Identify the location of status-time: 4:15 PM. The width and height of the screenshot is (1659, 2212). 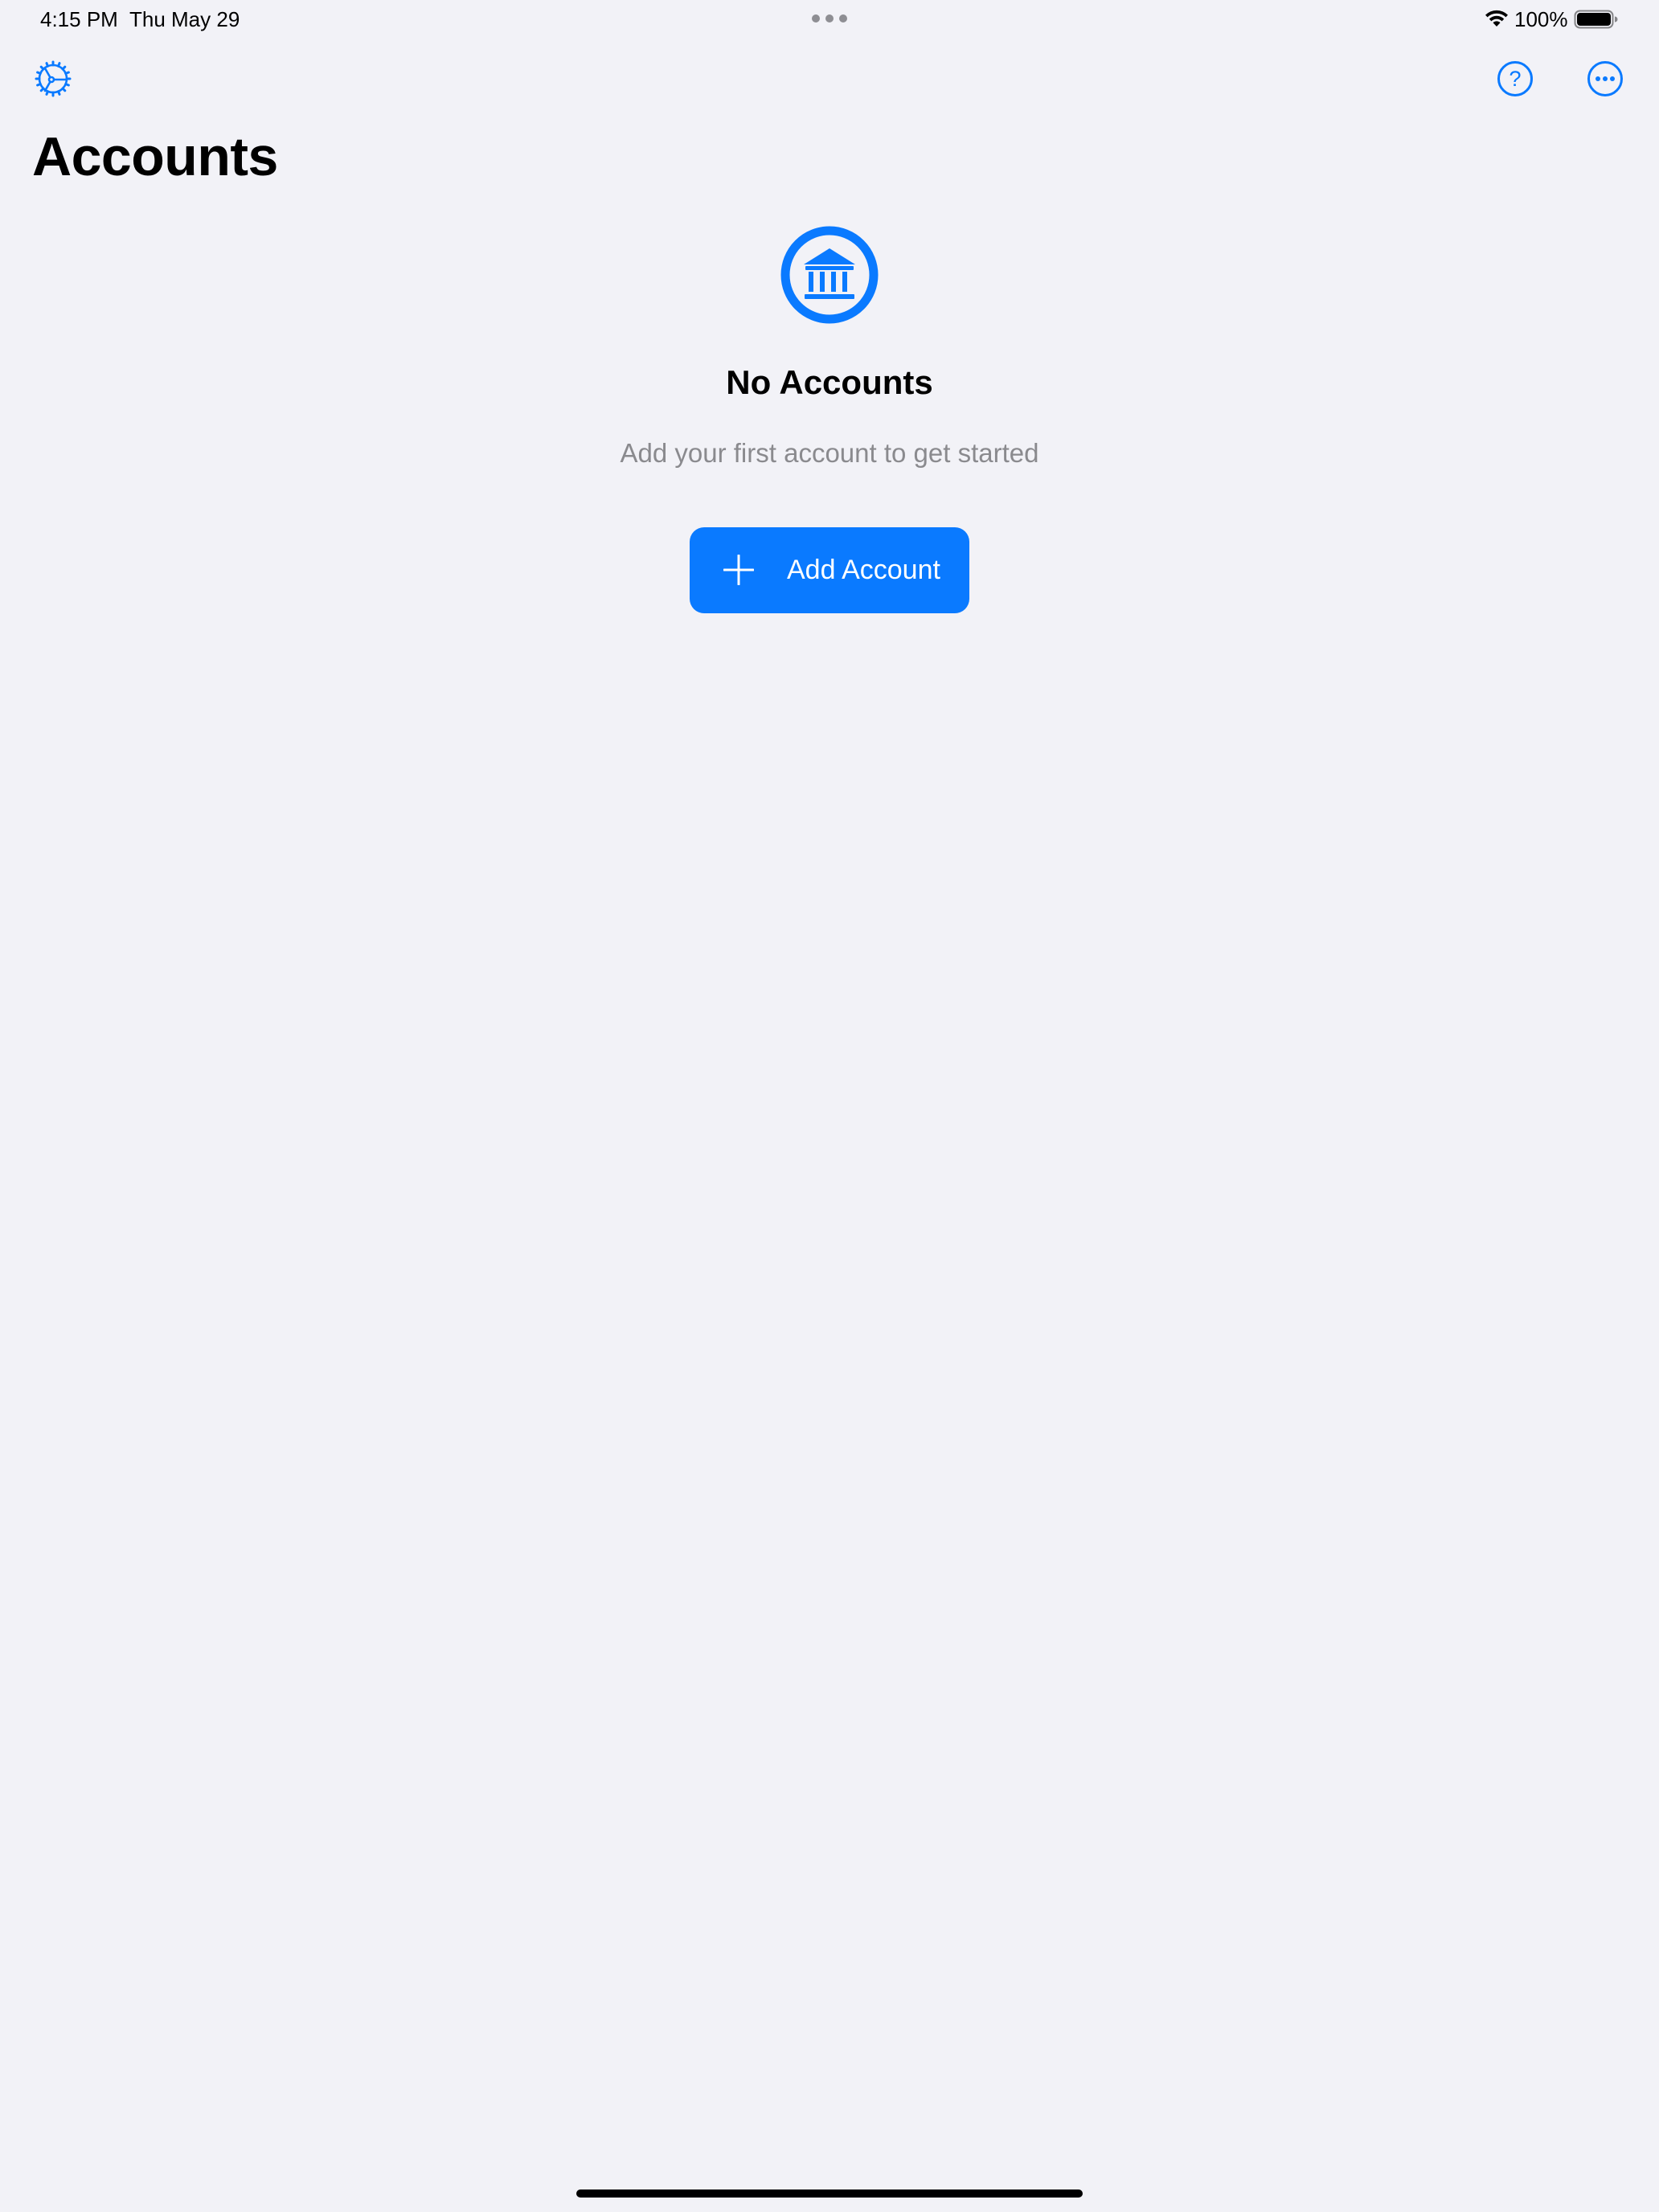
(79, 19).